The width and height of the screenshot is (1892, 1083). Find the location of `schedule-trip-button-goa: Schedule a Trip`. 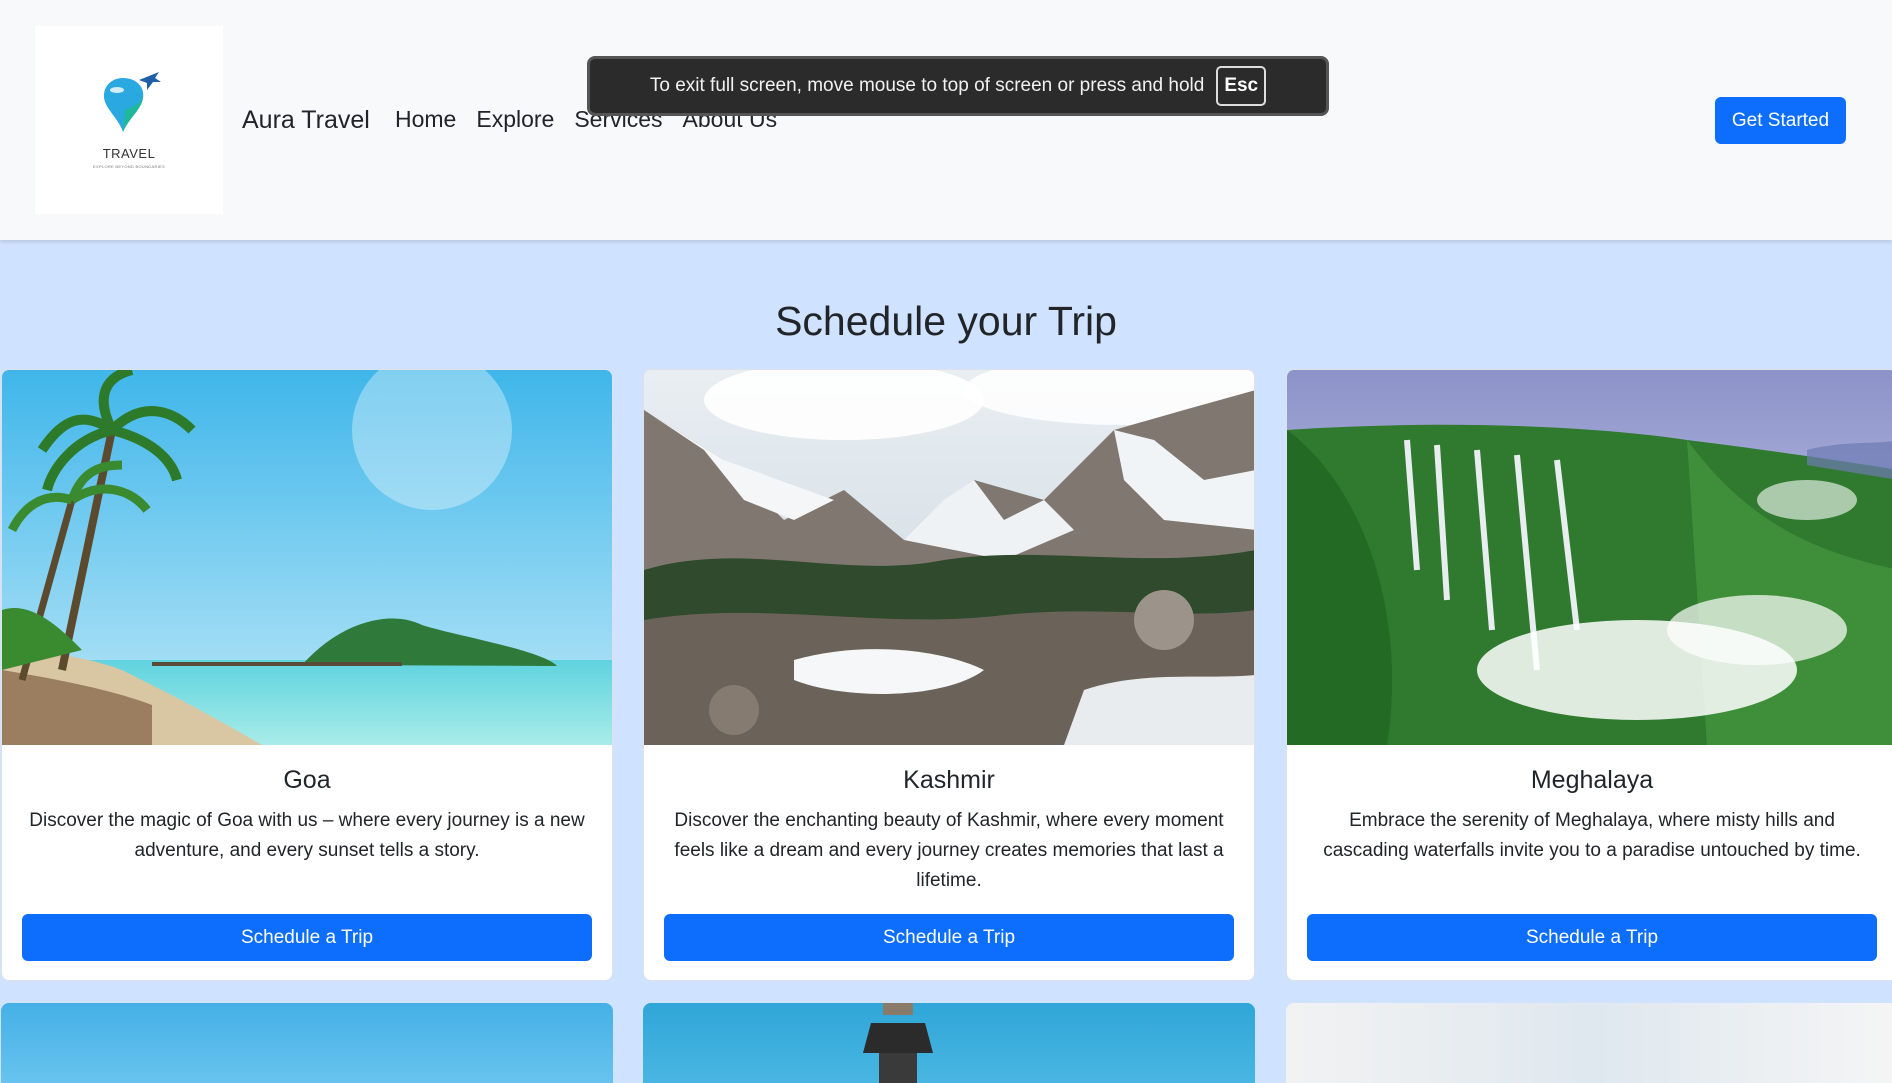

schedule-trip-button-goa: Schedule a Trip is located at coordinates (307, 937).